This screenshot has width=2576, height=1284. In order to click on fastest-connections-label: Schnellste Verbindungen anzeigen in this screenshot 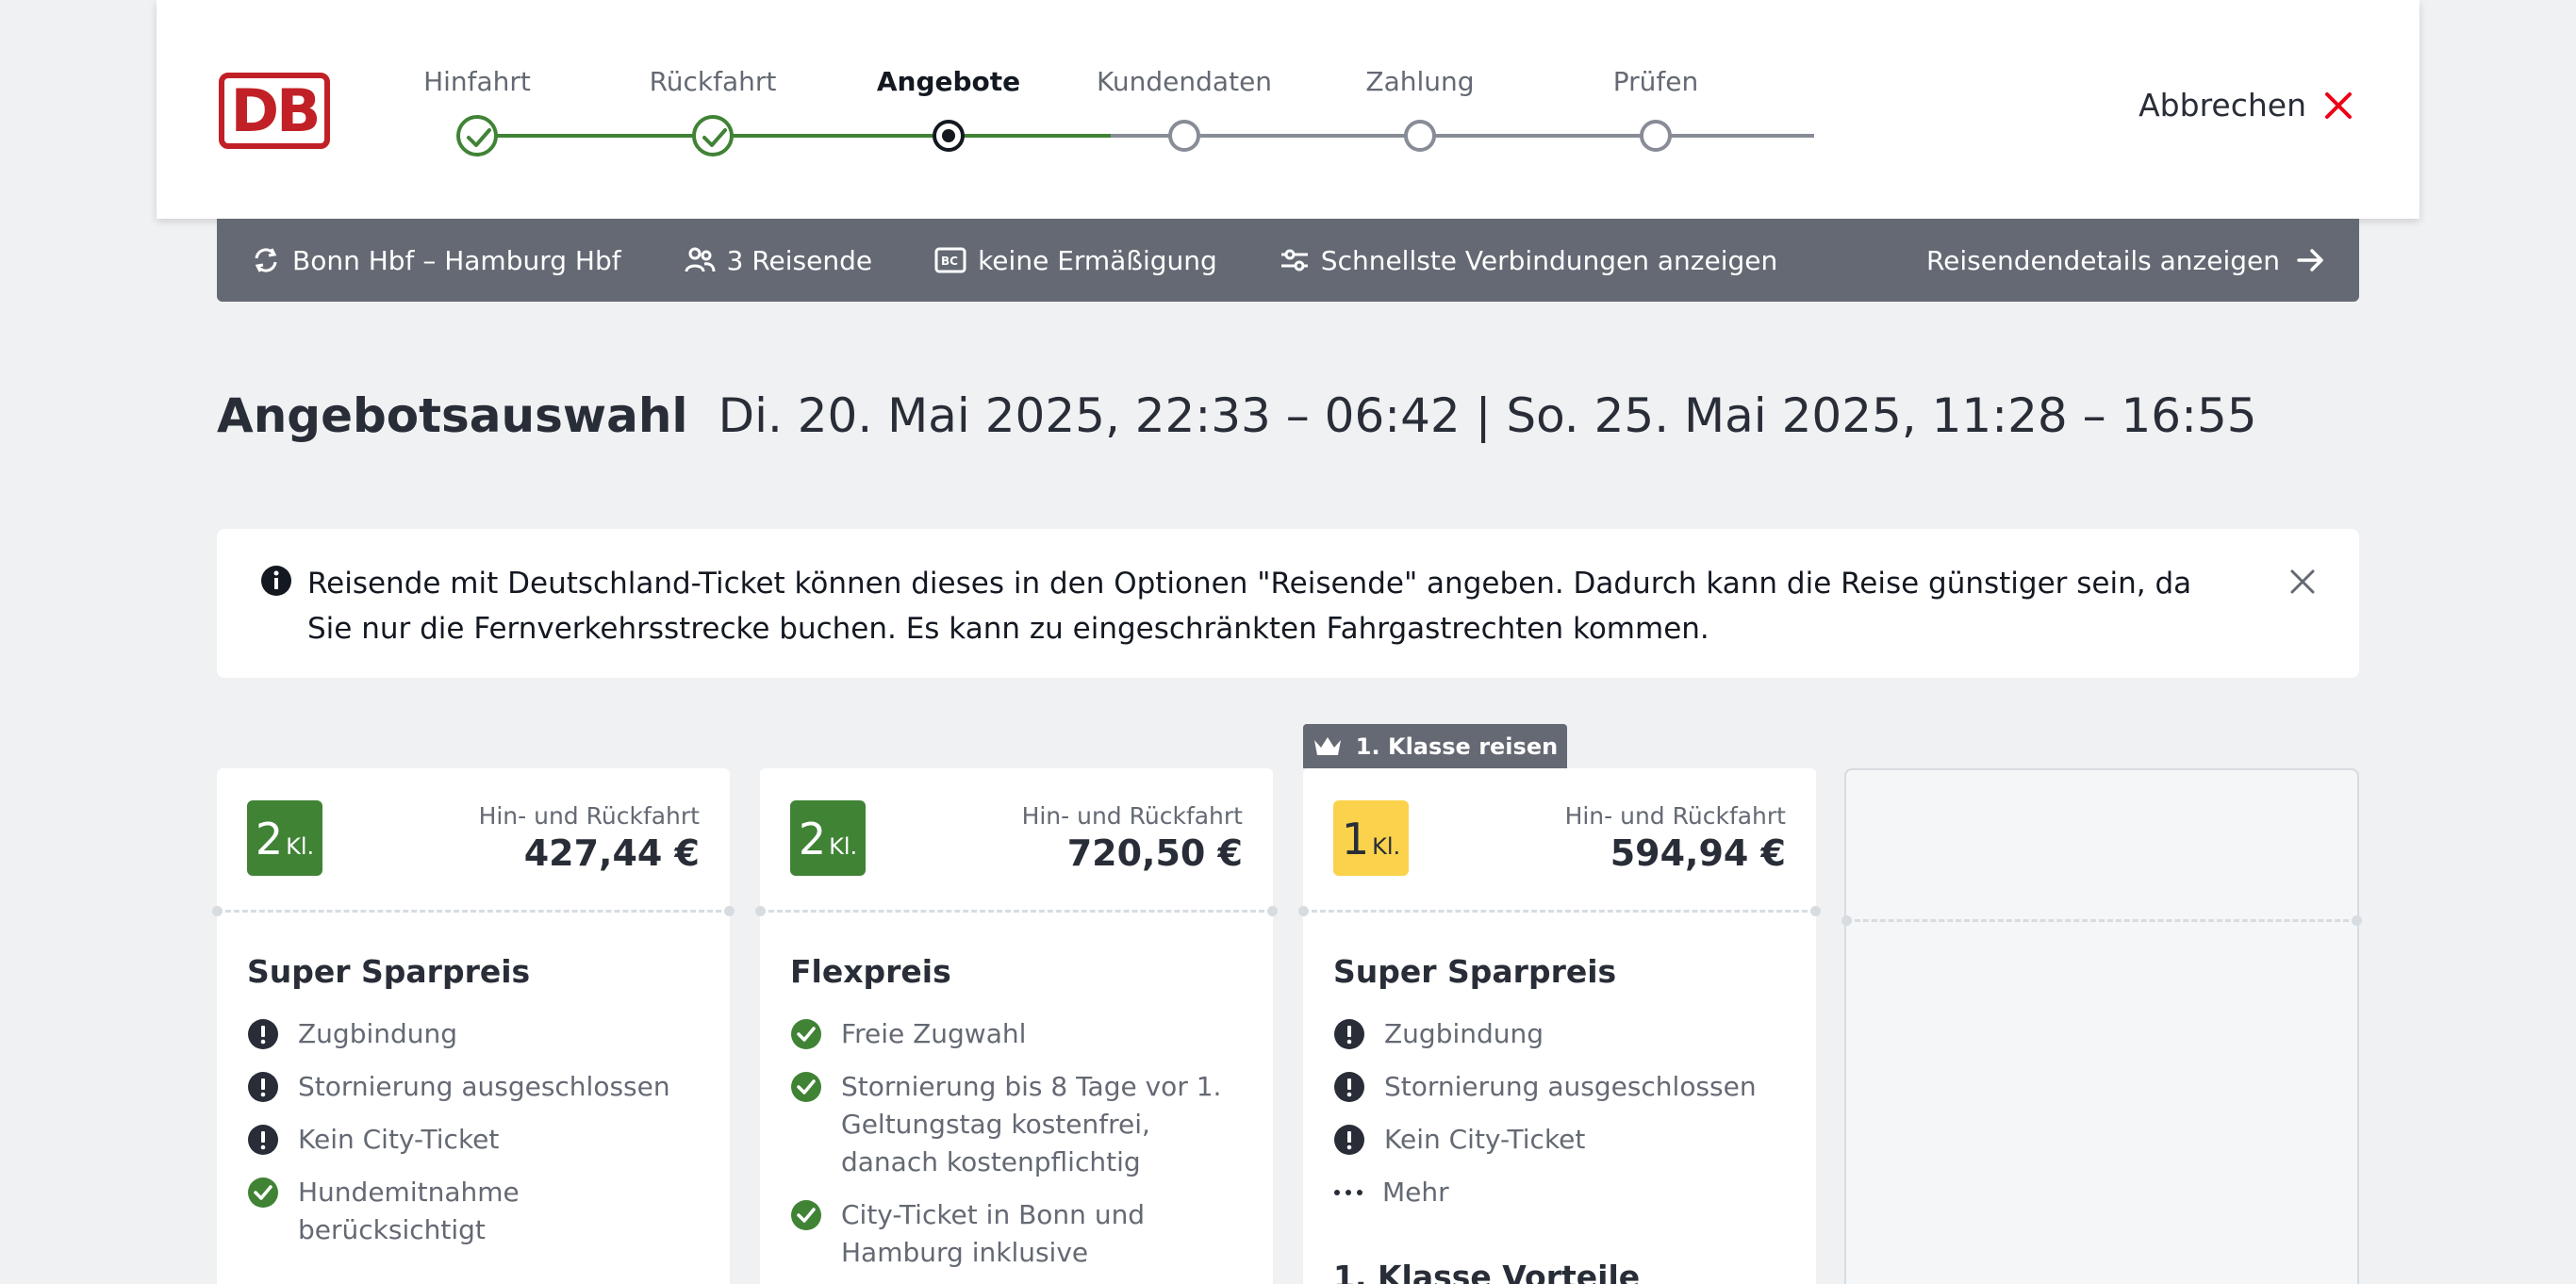, I will do `click(1549, 260)`.